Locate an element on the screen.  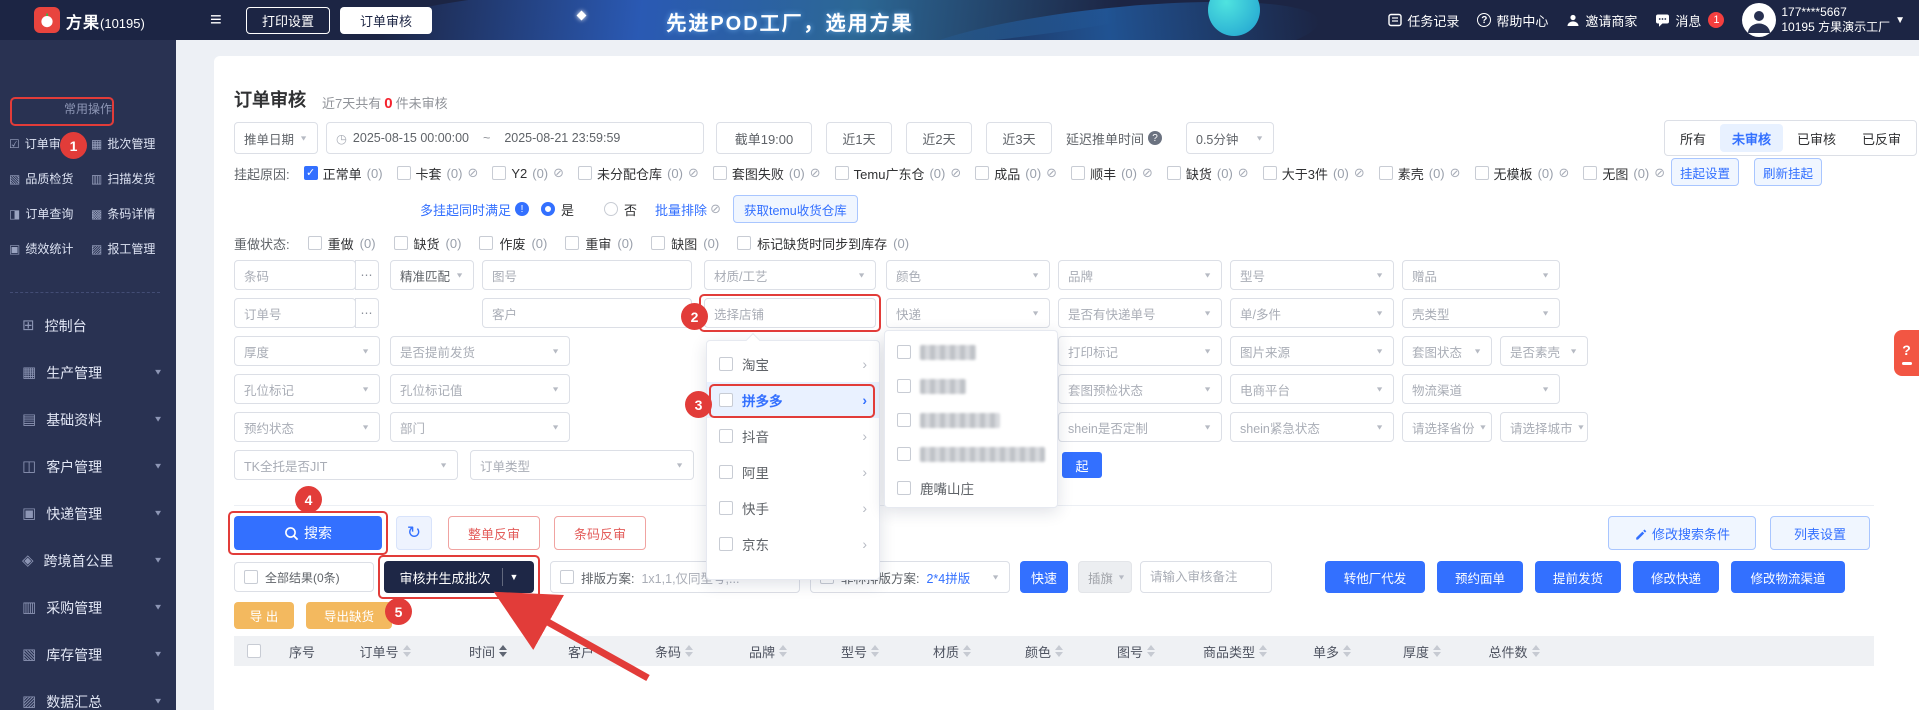
hangup-item-plain-shell: 素壳 (0) ⊘ is located at coordinates (1419, 173).